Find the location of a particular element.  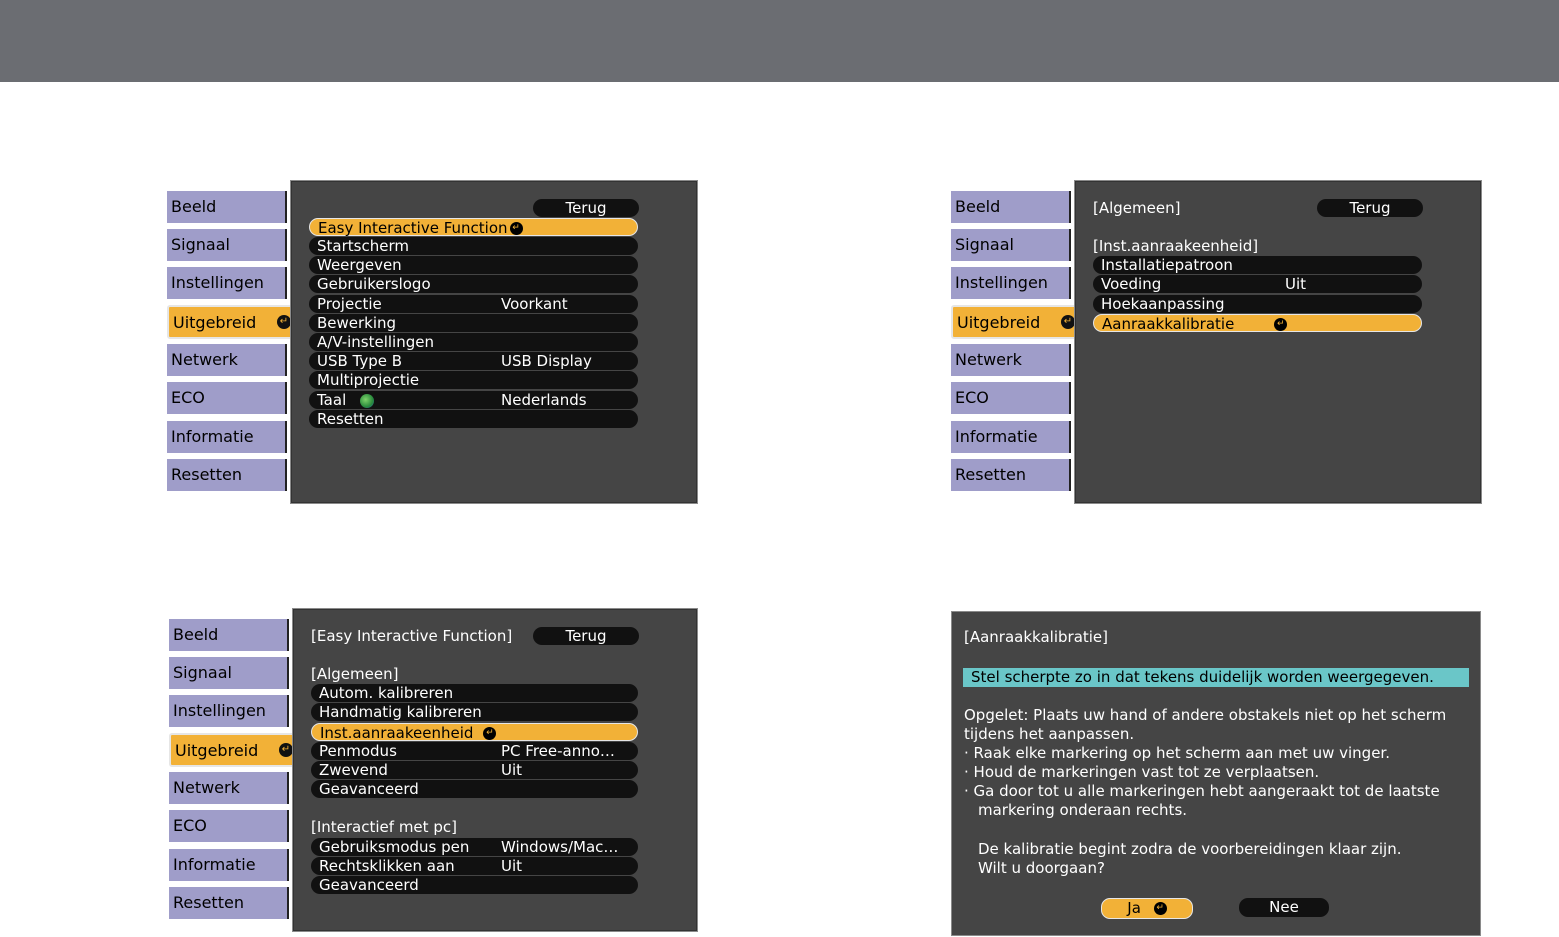

menu-item-projectie: Projectie Voorkant is located at coordinates (473, 304).